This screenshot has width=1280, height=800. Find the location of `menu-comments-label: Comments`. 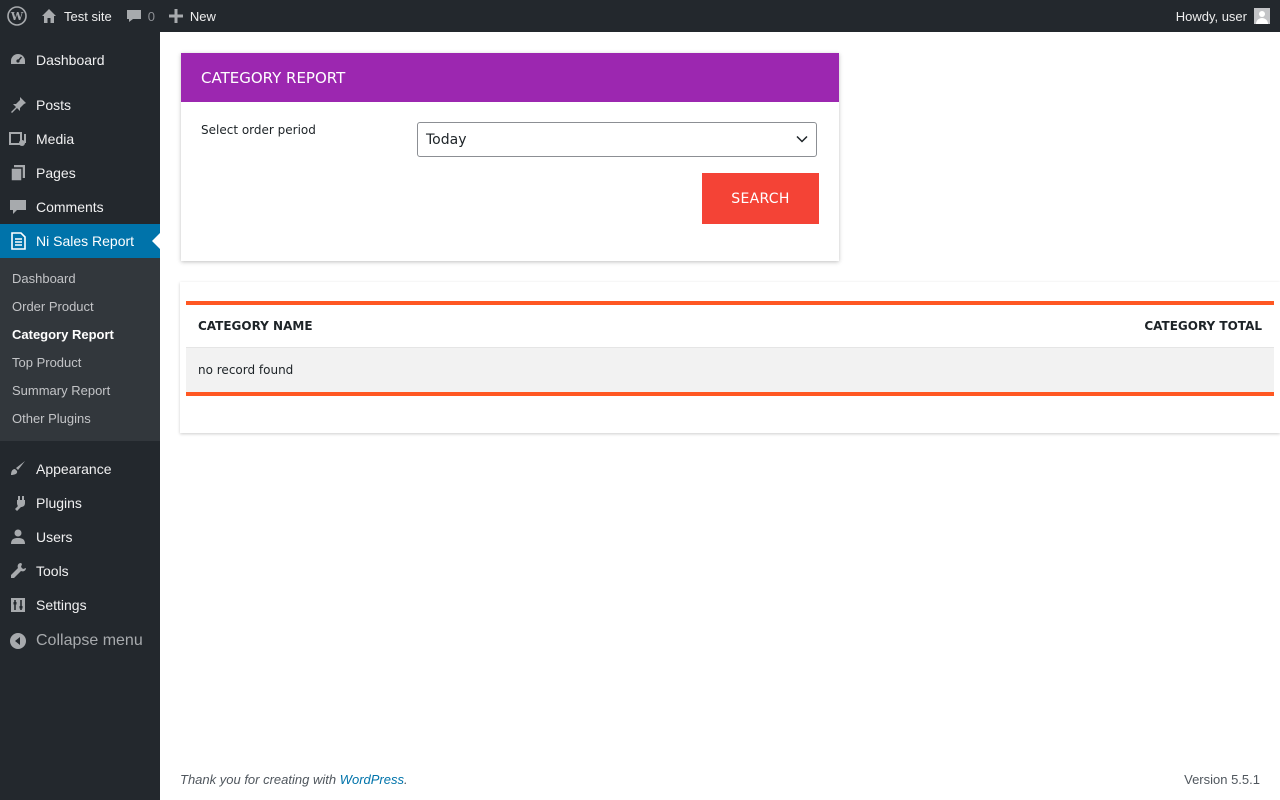

menu-comments-label: Comments is located at coordinates (70, 207).